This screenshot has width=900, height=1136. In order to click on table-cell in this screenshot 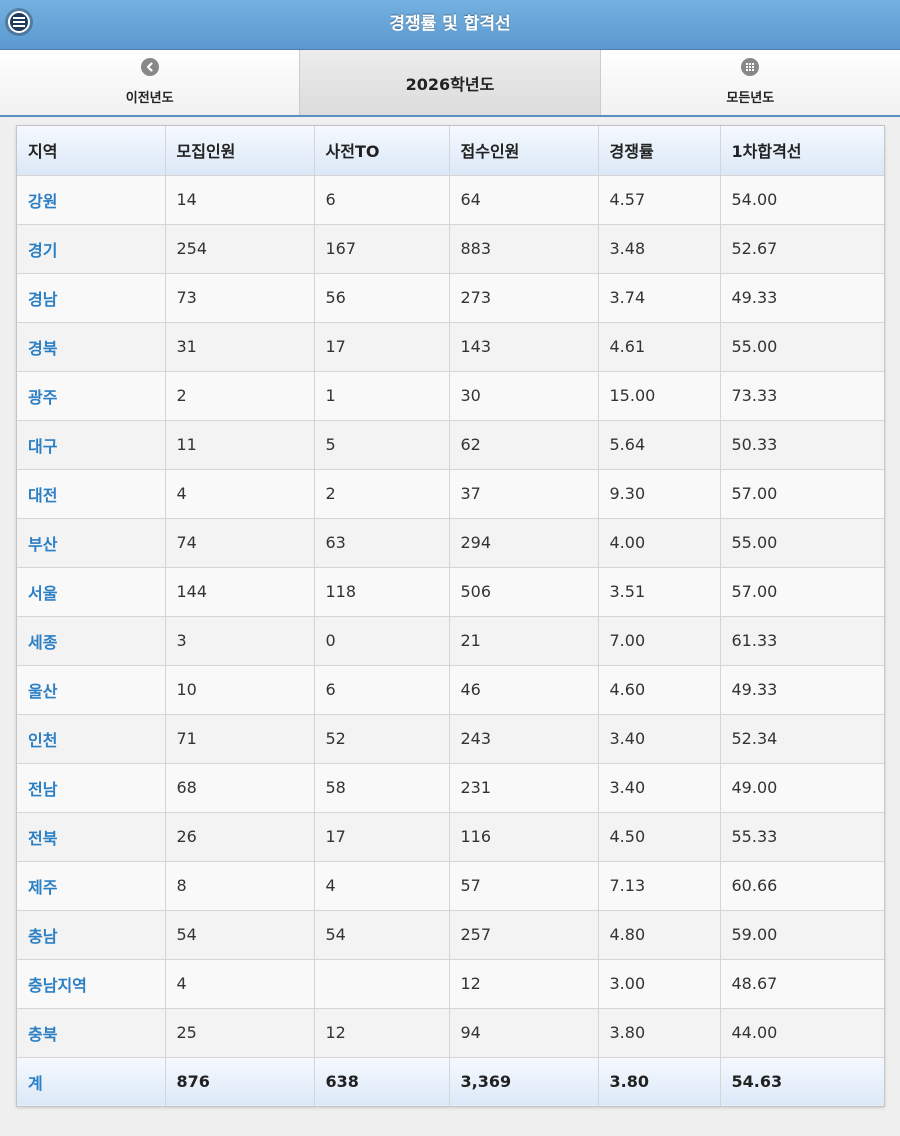, I will do `click(382, 984)`.